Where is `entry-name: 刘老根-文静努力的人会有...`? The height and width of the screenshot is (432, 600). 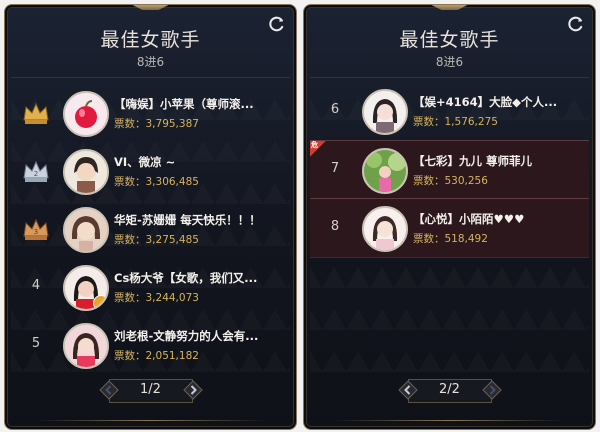 entry-name: 刘老根-文静努力的人会有... is located at coordinates (186, 336).